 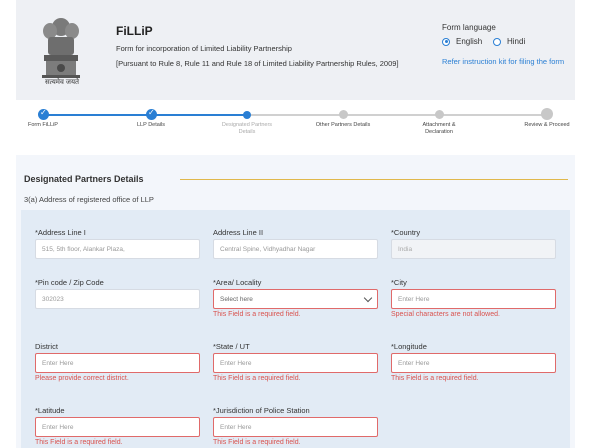 I want to click on district-label: District, so click(x=46, y=346).